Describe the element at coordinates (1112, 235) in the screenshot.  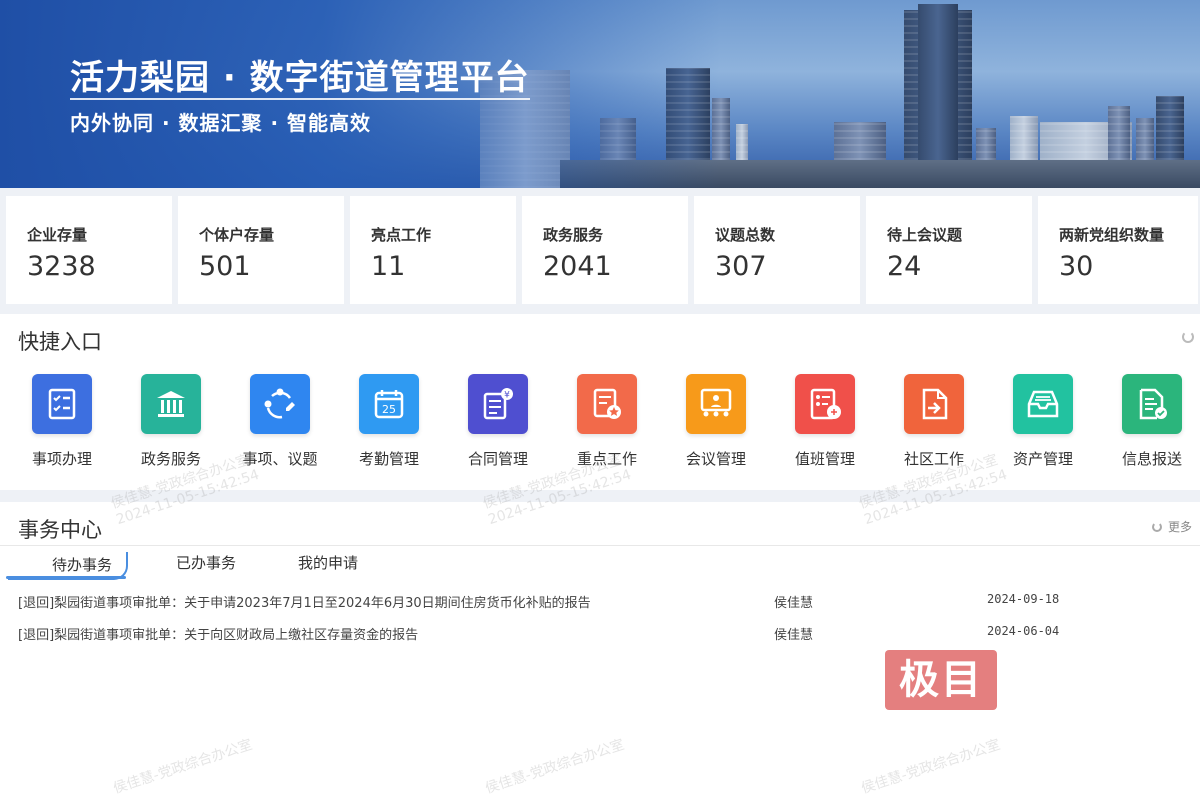
I see `stat-label: 两新党组织数量` at that location.